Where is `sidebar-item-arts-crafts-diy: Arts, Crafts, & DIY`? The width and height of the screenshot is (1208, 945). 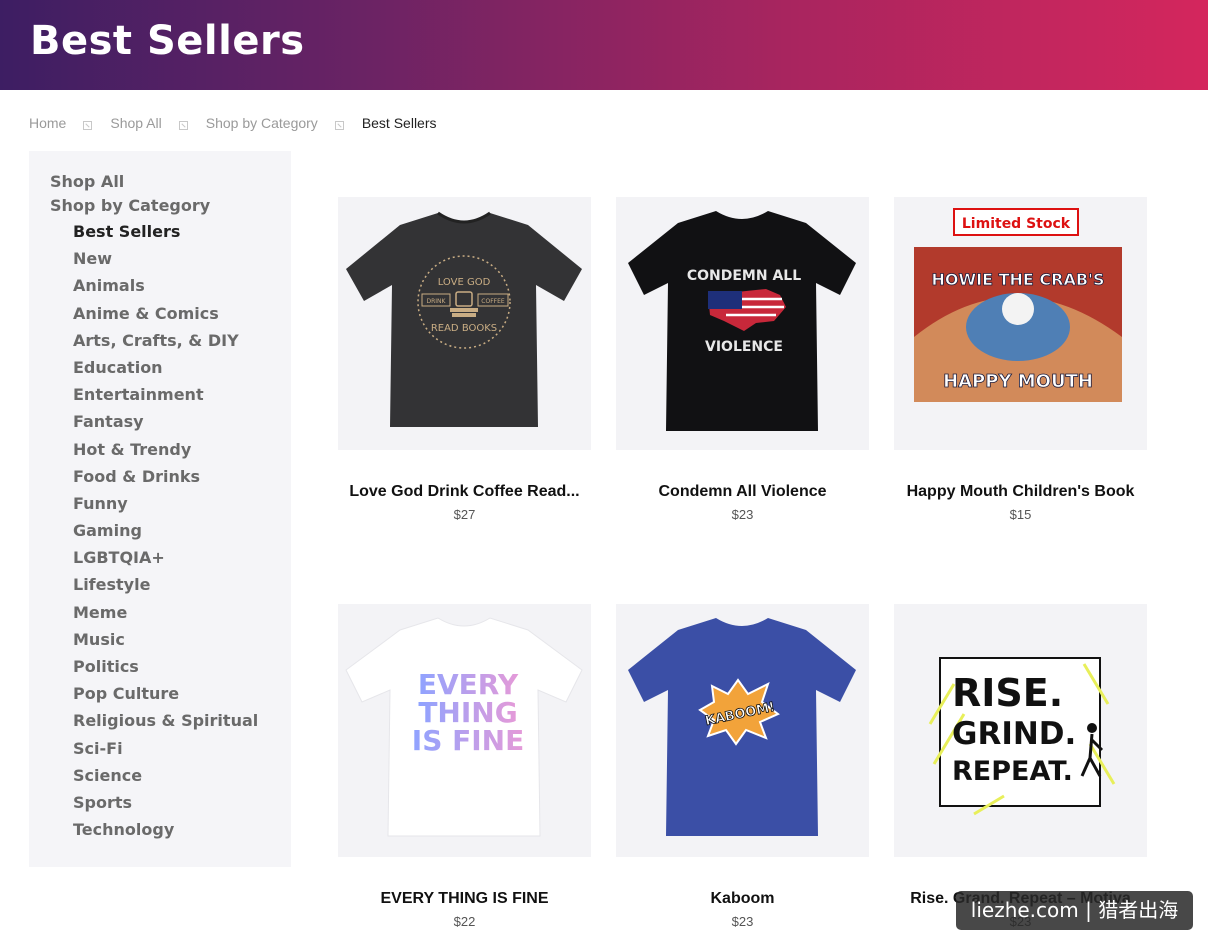
sidebar-item-arts-crafts-diy: Arts, Crafts, & DIY is located at coordinates (165, 345).